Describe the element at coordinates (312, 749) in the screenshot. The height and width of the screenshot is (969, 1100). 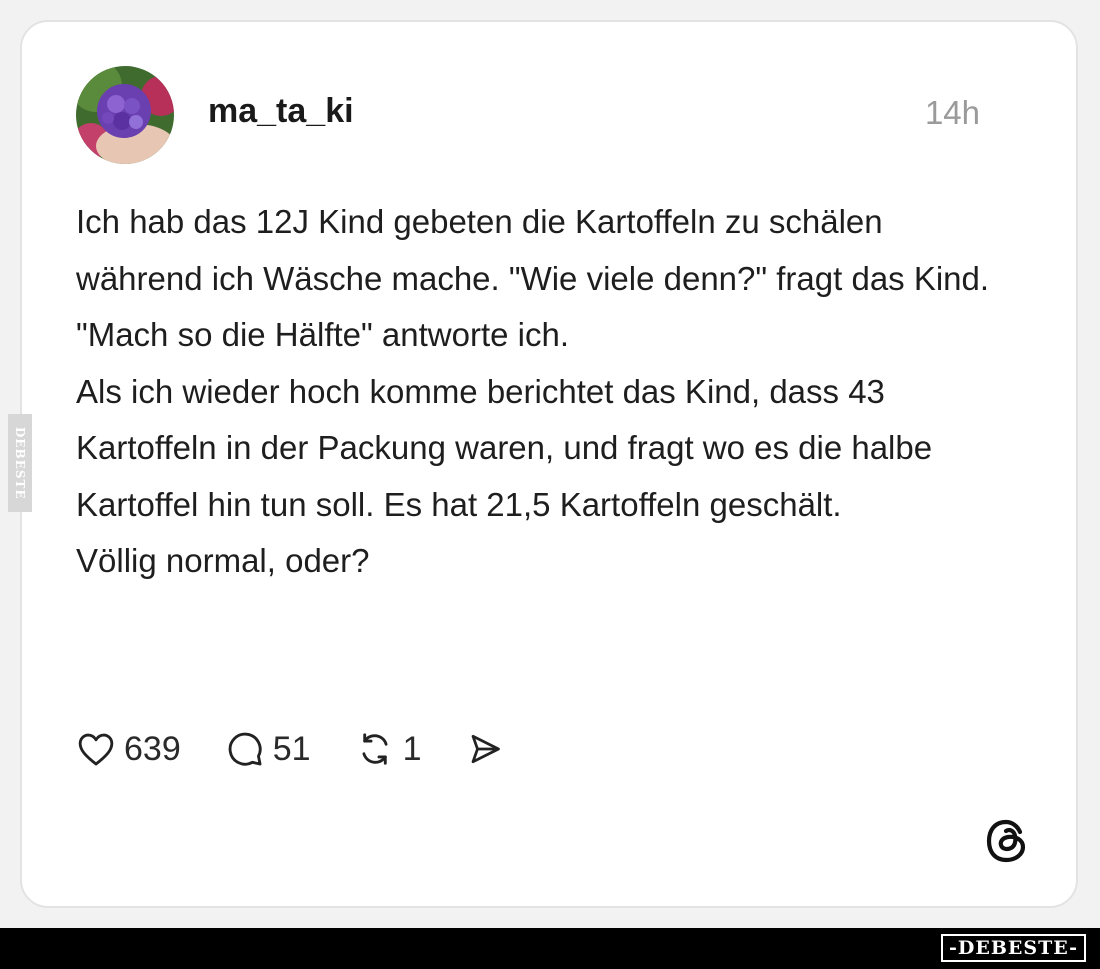
I see `post-actions: 639 51 1` at that location.